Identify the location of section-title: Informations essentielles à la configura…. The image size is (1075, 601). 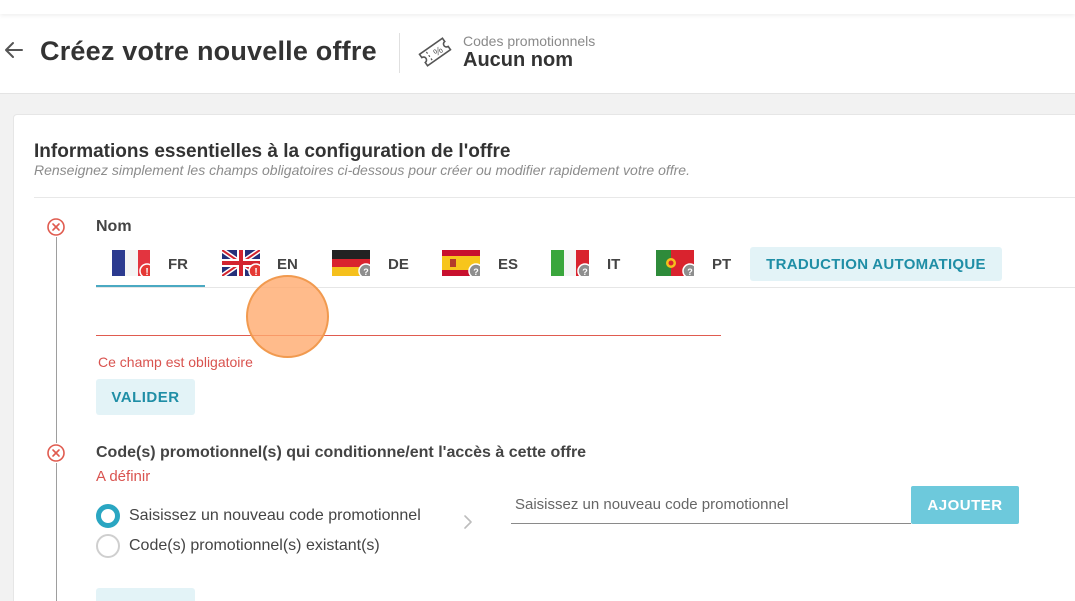
(272, 151).